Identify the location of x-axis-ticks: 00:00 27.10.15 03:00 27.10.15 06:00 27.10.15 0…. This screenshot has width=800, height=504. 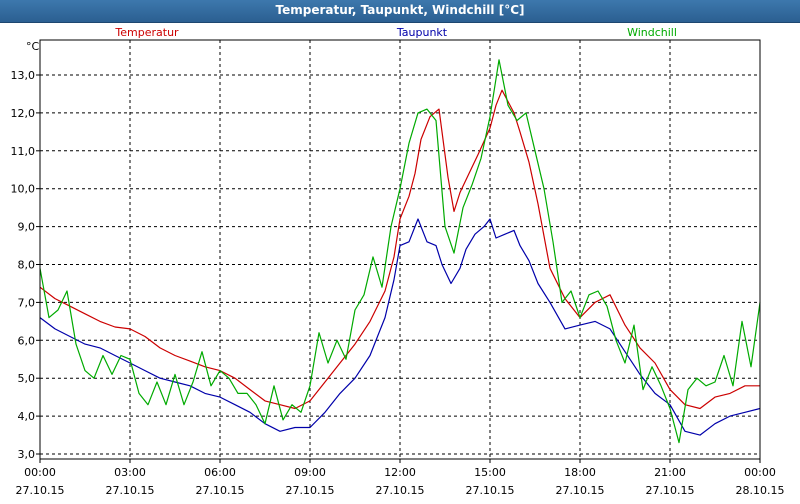
(400, 478).